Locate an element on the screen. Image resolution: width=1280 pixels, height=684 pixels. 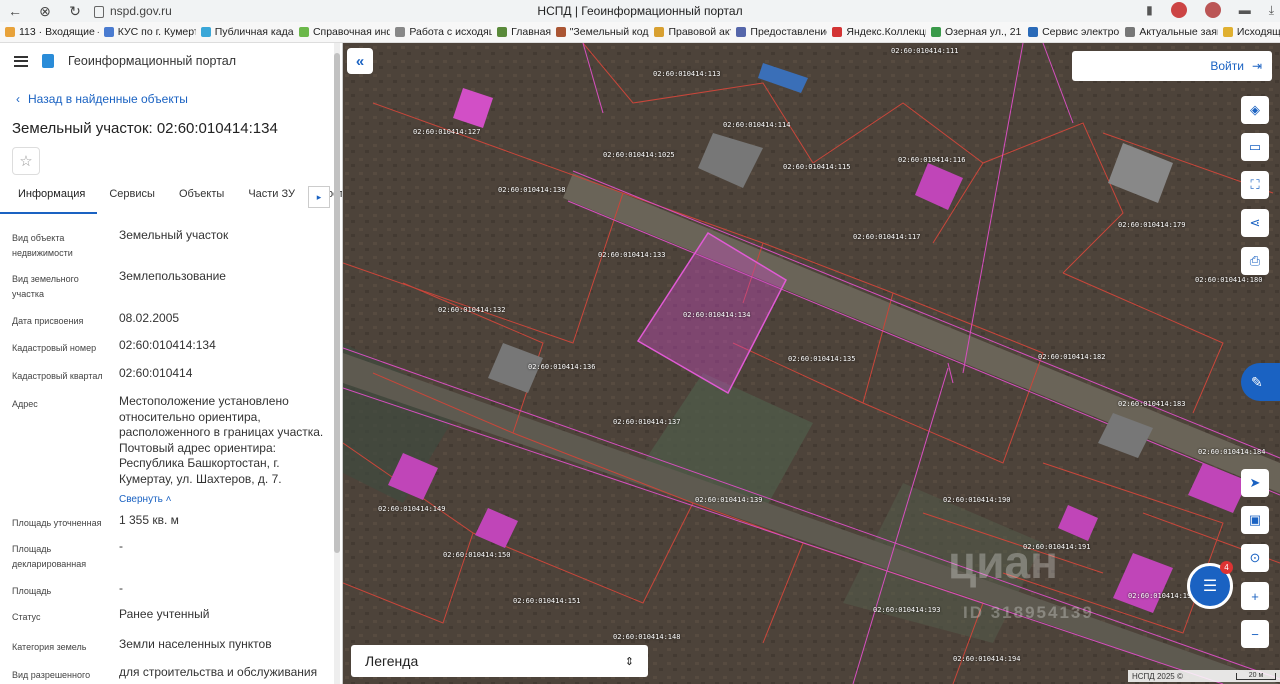
parcel-label: 02:60:010414:135 is located at coordinates (821, 359).